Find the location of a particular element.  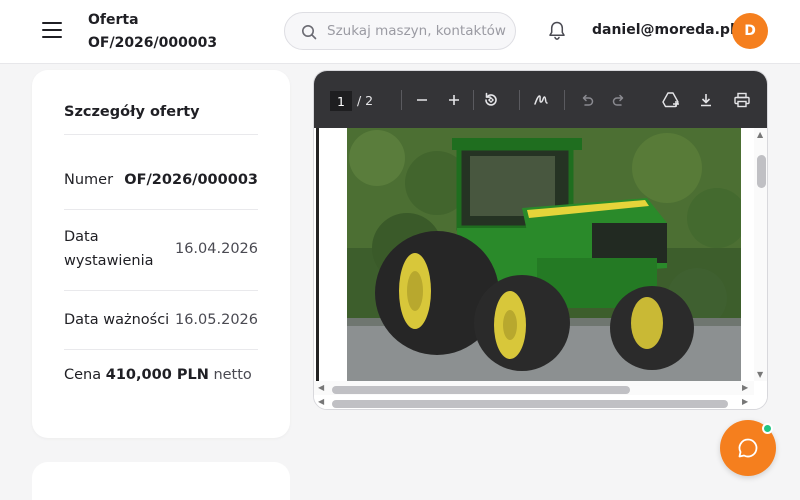

download-icon is located at coordinates (706, 100).